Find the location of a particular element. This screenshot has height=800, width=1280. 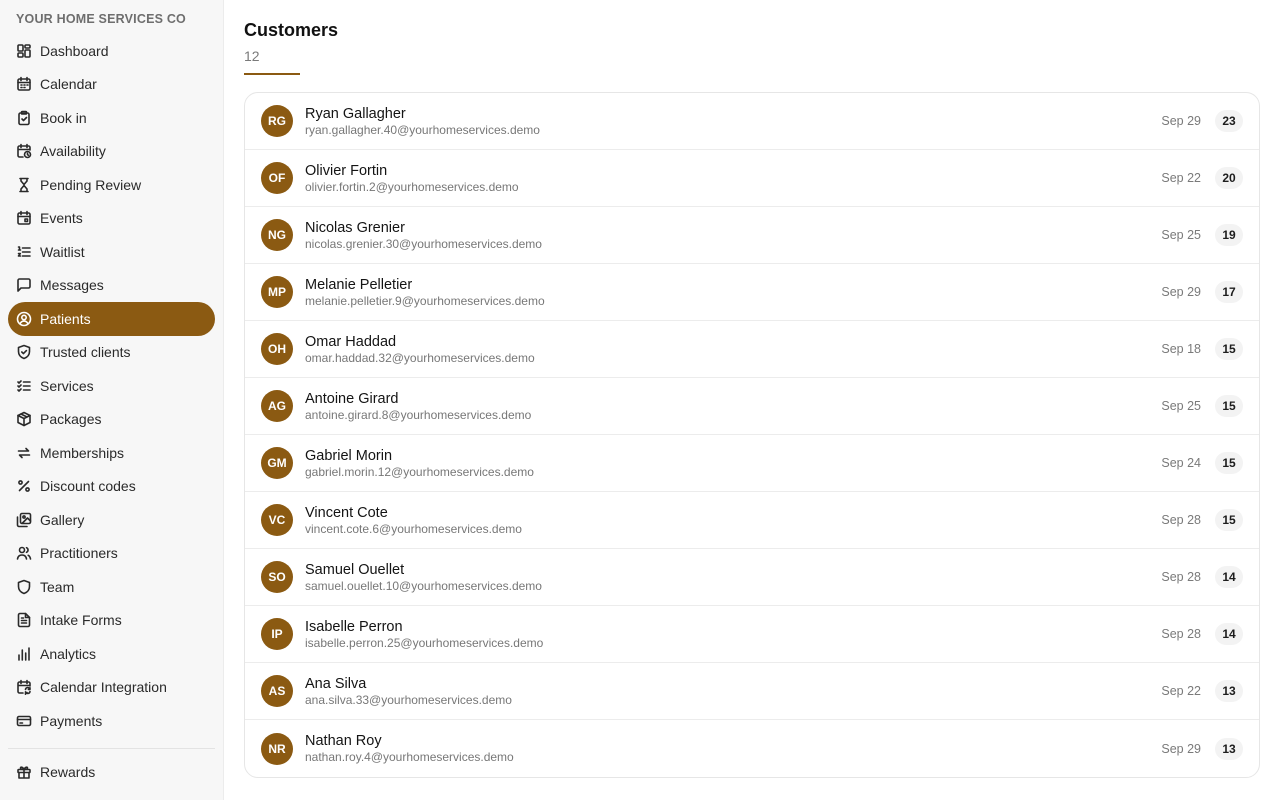

sidebar-item-practitioners: Practitioners is located at coordinates (111, 554).